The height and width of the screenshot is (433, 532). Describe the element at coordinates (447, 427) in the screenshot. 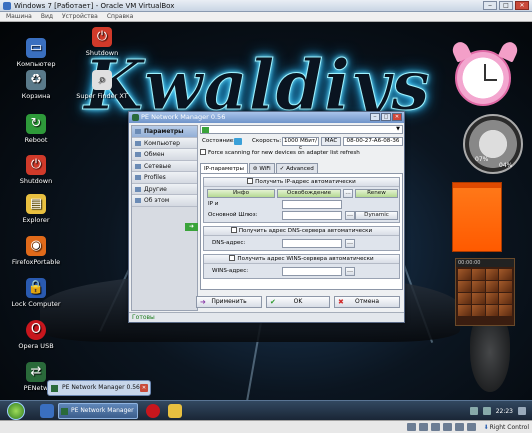

I see `shared-folder-icon` at that location.